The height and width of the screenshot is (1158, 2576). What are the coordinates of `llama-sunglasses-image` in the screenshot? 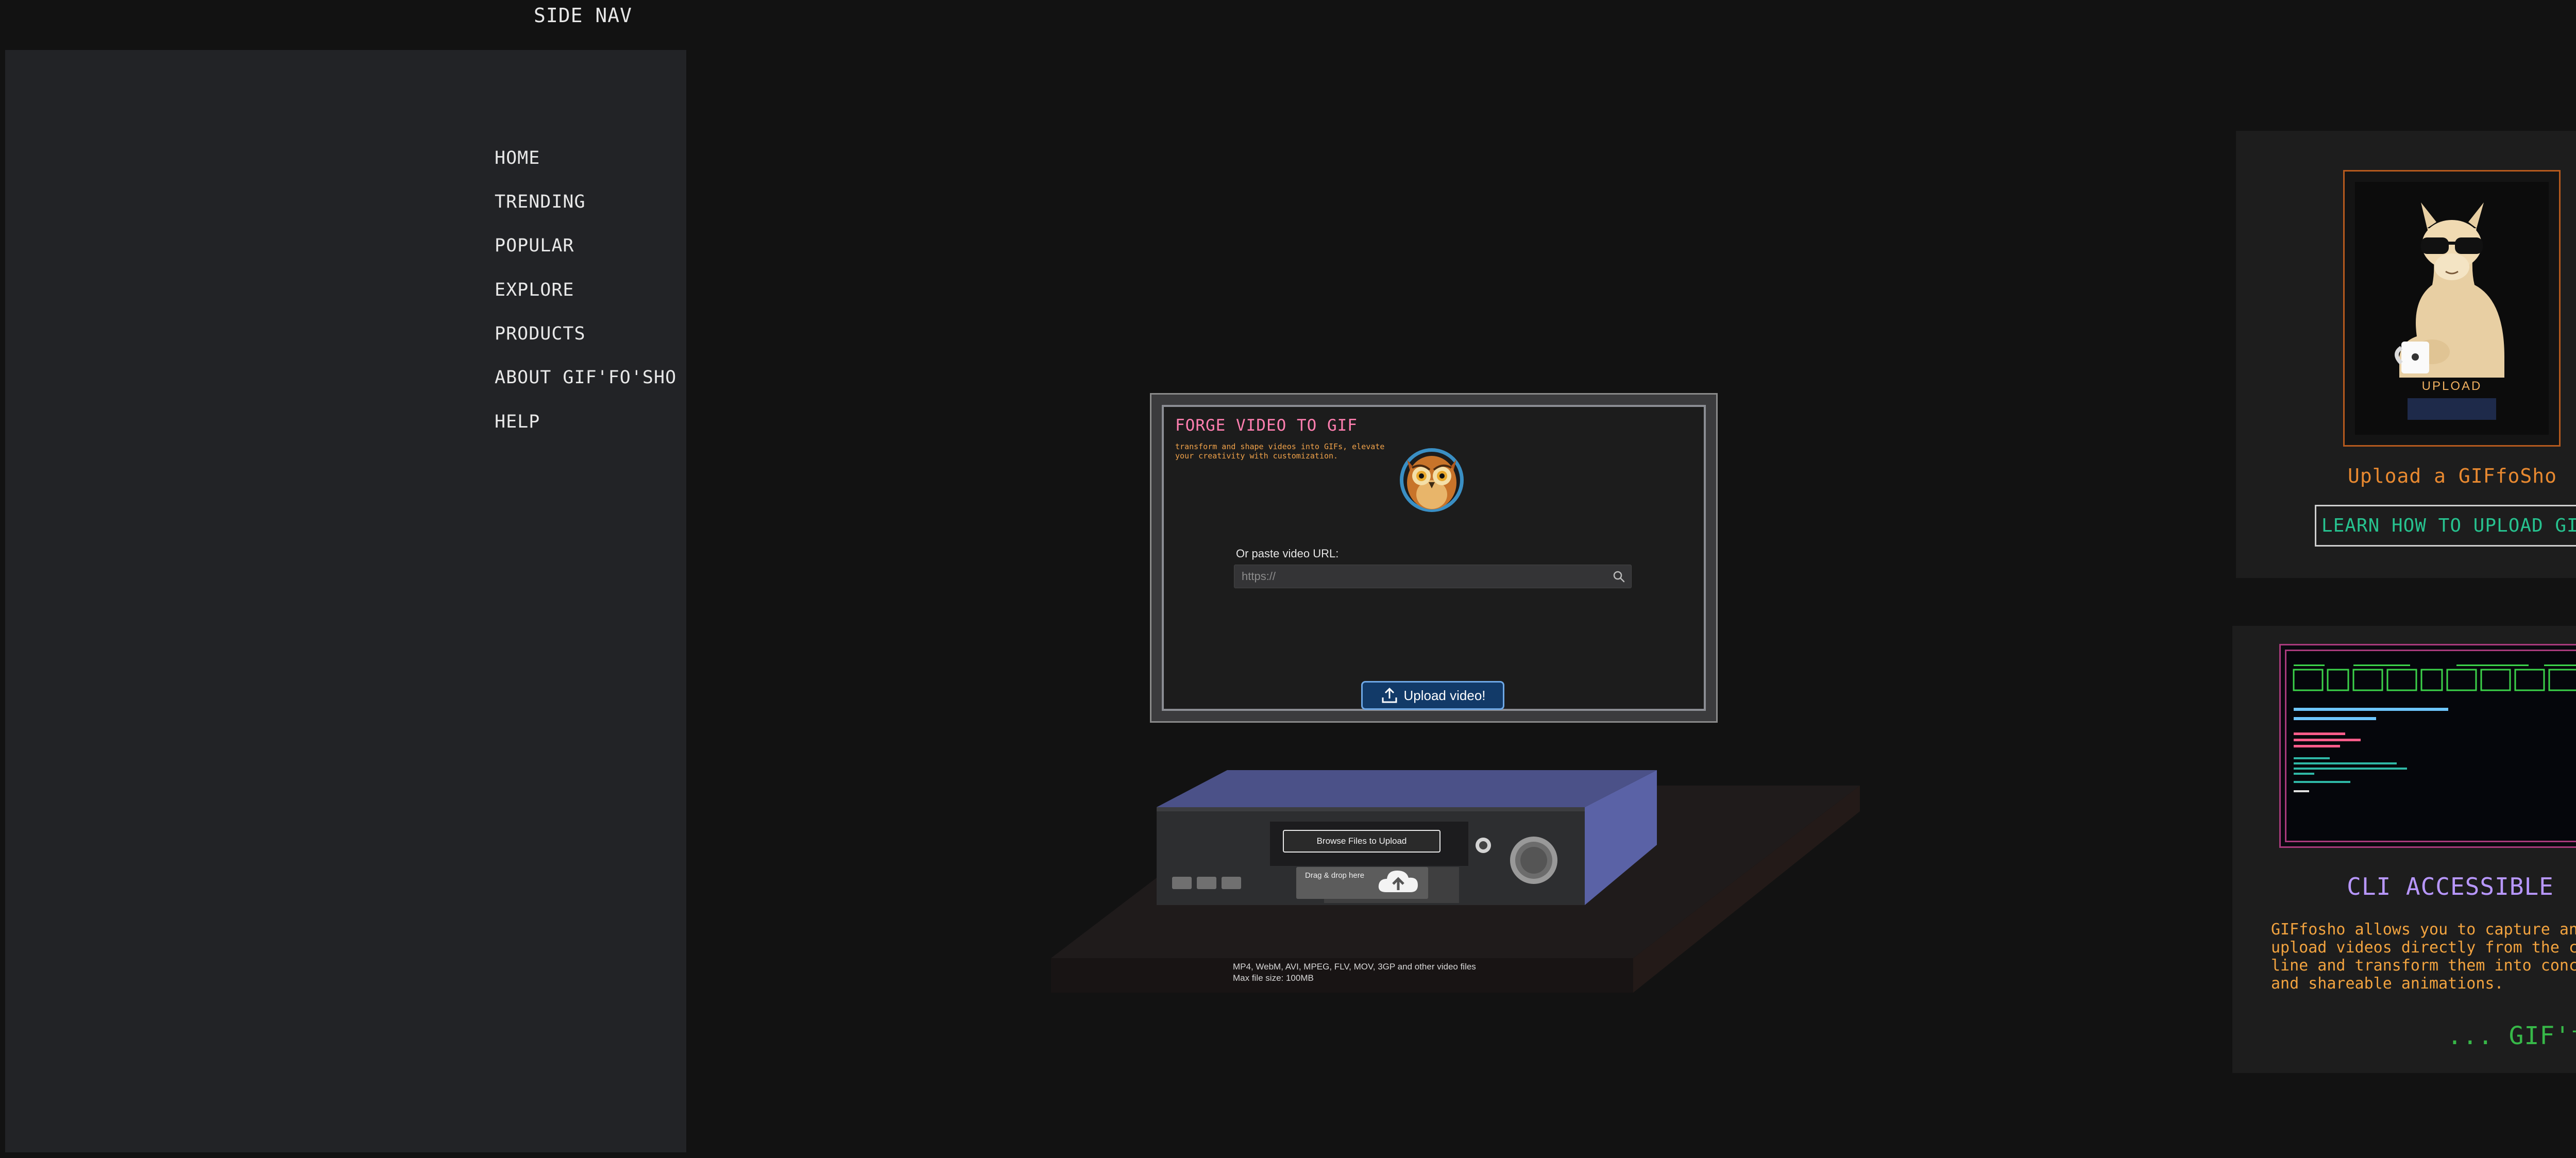 It's located at (2452, 308).